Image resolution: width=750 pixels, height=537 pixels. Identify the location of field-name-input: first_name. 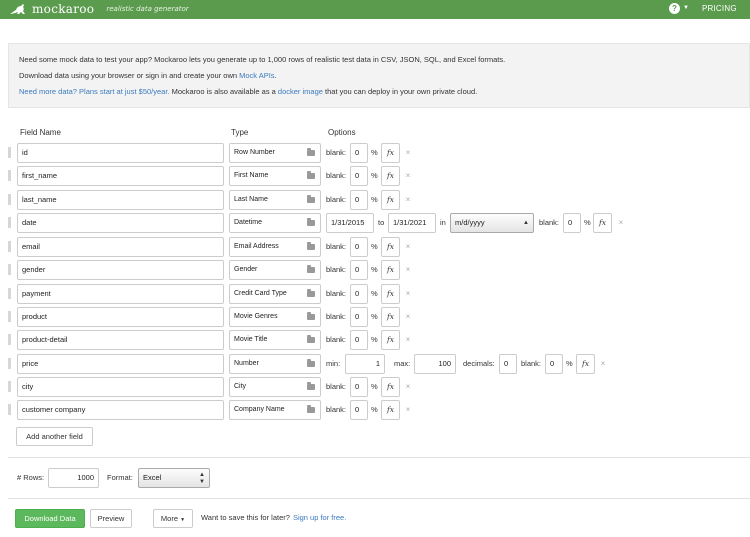
(120, 176).